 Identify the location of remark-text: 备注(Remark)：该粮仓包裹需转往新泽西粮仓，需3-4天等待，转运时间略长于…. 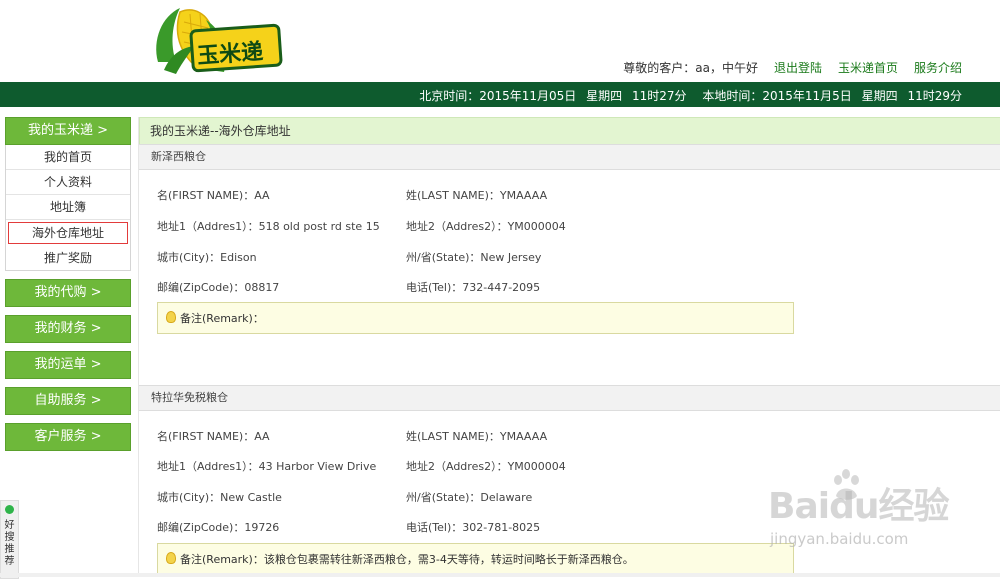
(407, 559).